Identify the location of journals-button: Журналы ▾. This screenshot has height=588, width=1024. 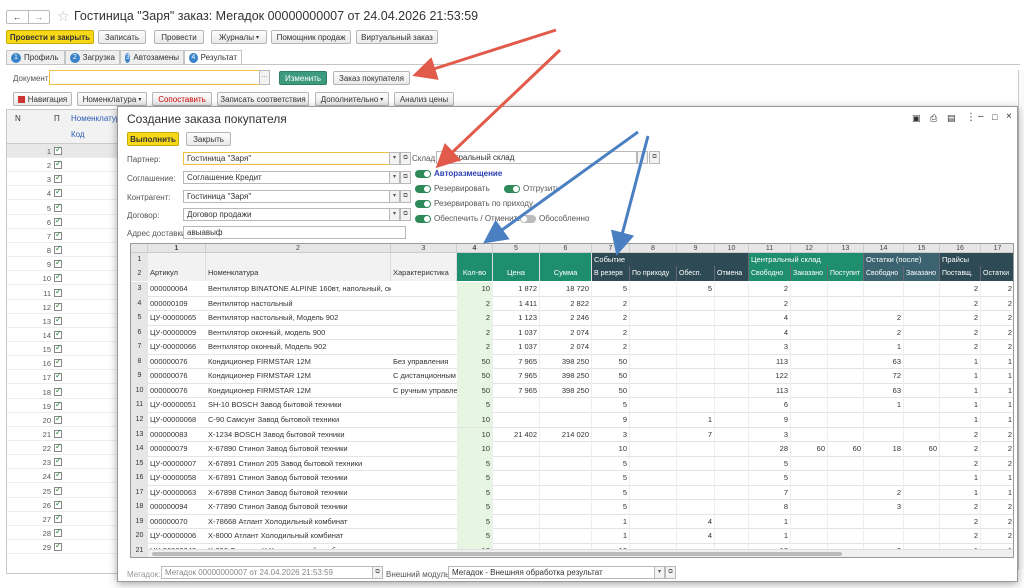
(239, 37).